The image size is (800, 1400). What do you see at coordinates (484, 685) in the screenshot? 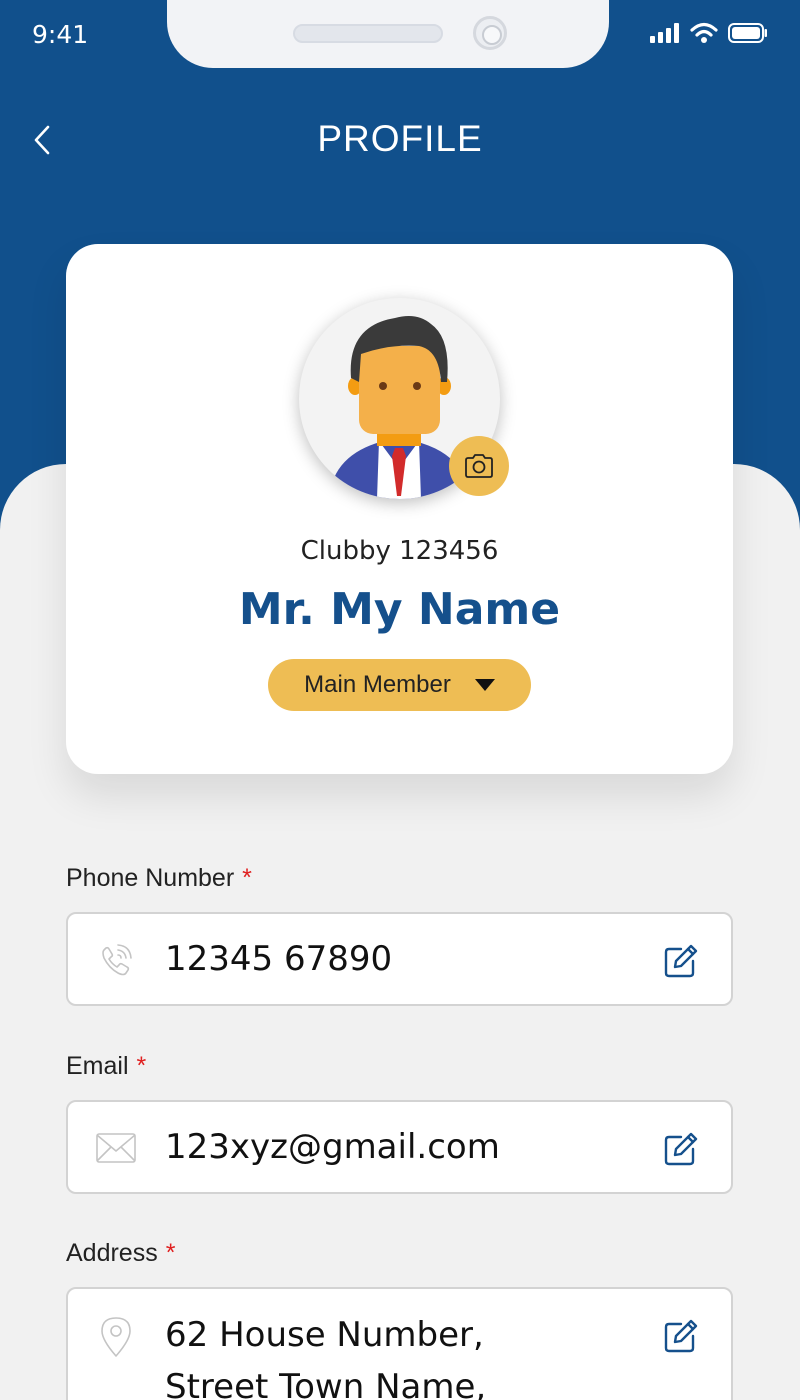
I see `caret-down-icon` at bounding box center [484, 685].